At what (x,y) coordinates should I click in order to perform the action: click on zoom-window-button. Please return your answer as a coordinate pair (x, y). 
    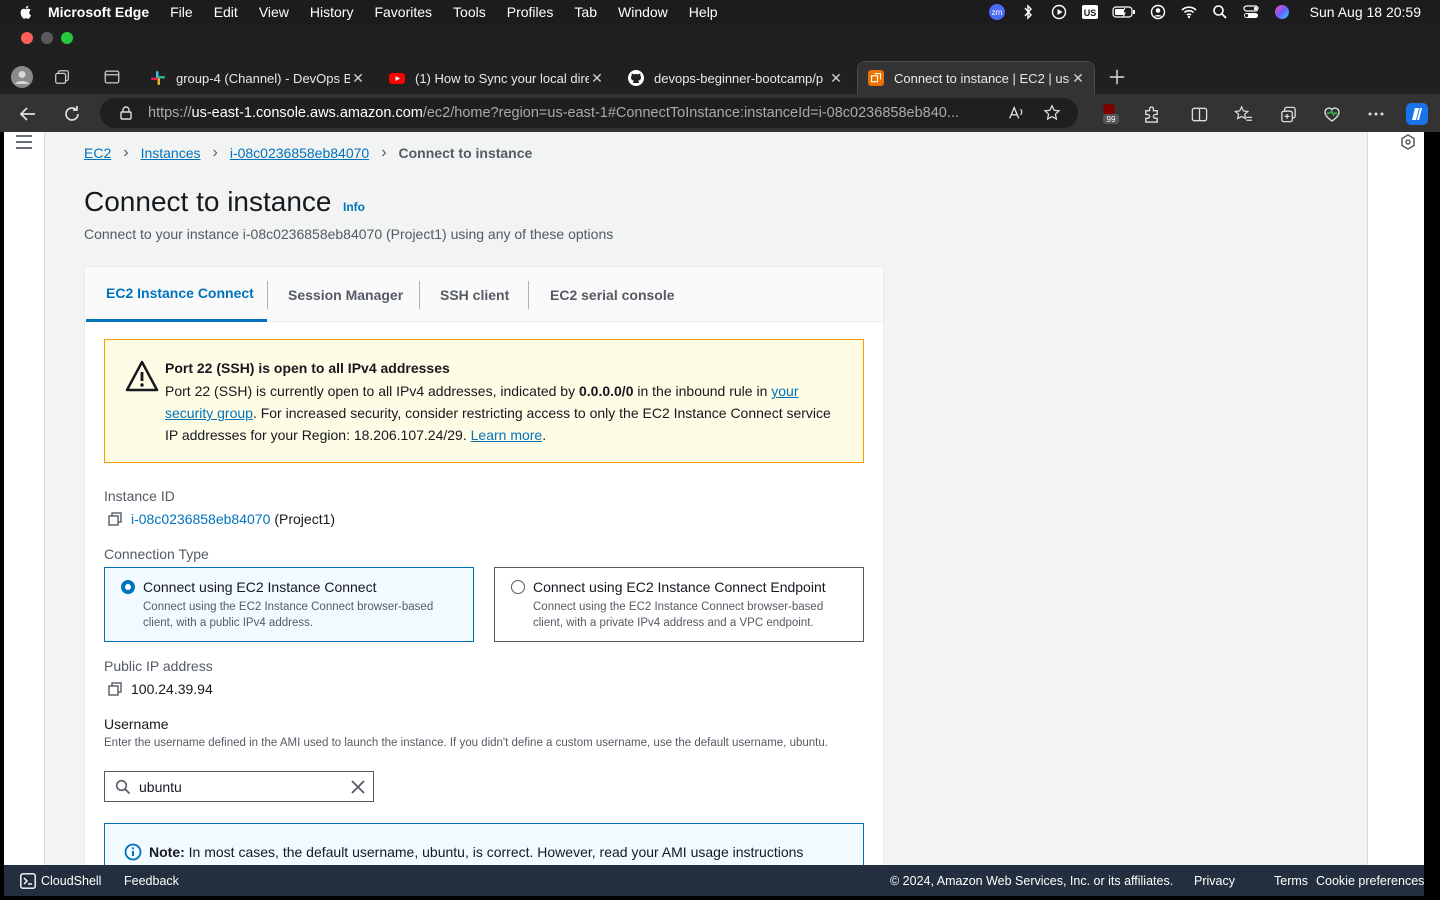
    Looking at the image, I should click on (67, 38).